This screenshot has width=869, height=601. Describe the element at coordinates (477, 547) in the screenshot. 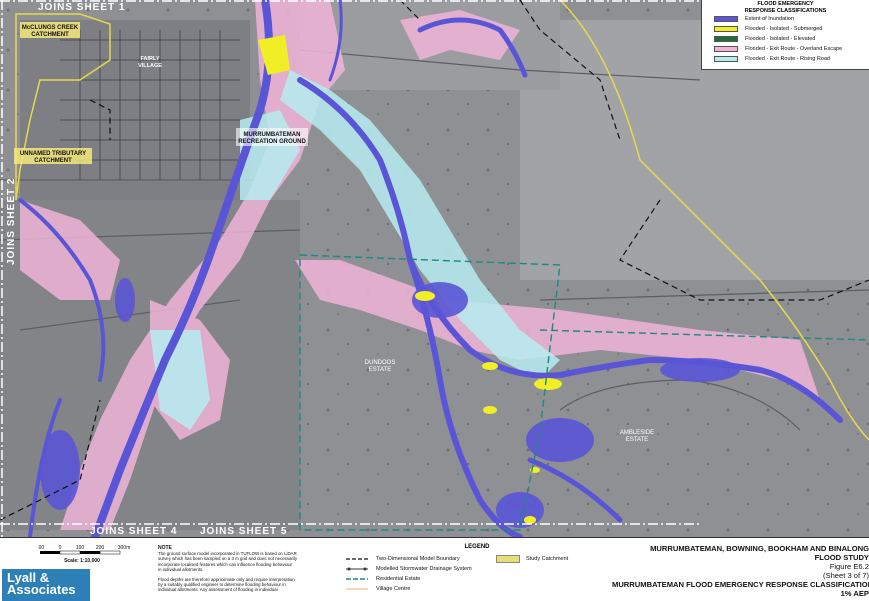

I see `legend2-title: LEGEND` at that location.